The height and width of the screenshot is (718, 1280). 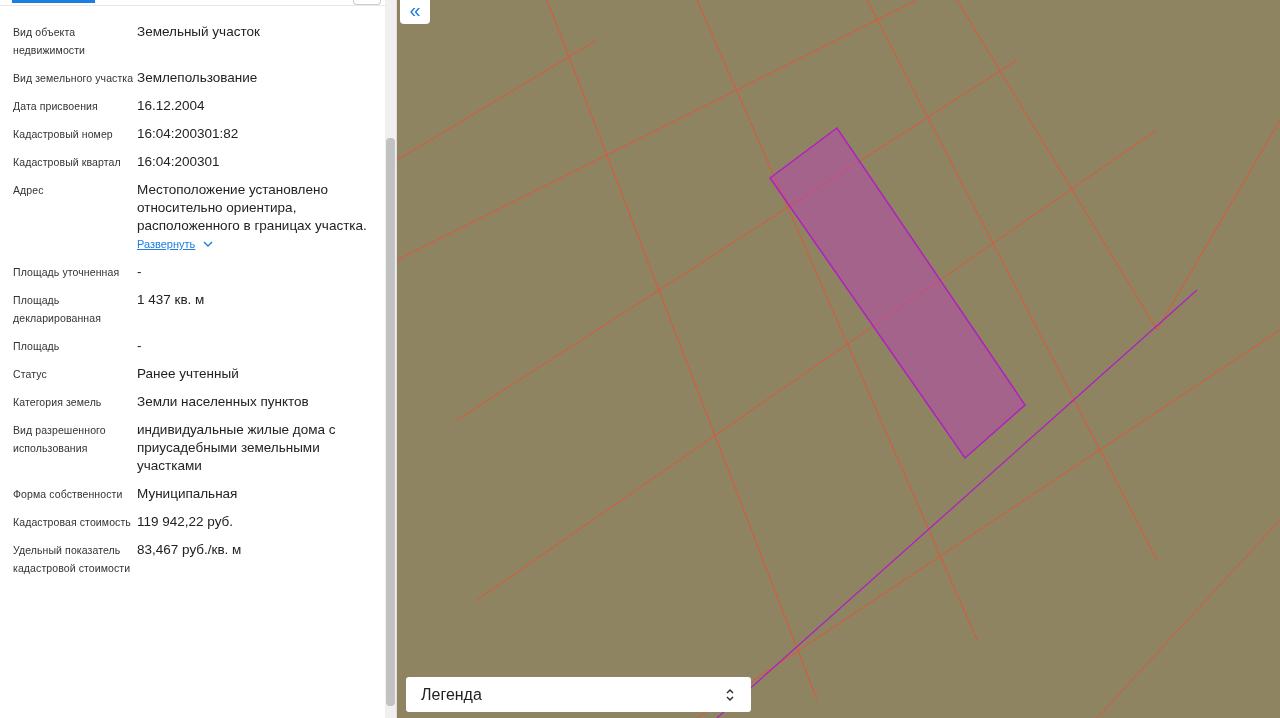 I want to click on scrollbar-thumb, so click(x=390, y=422).